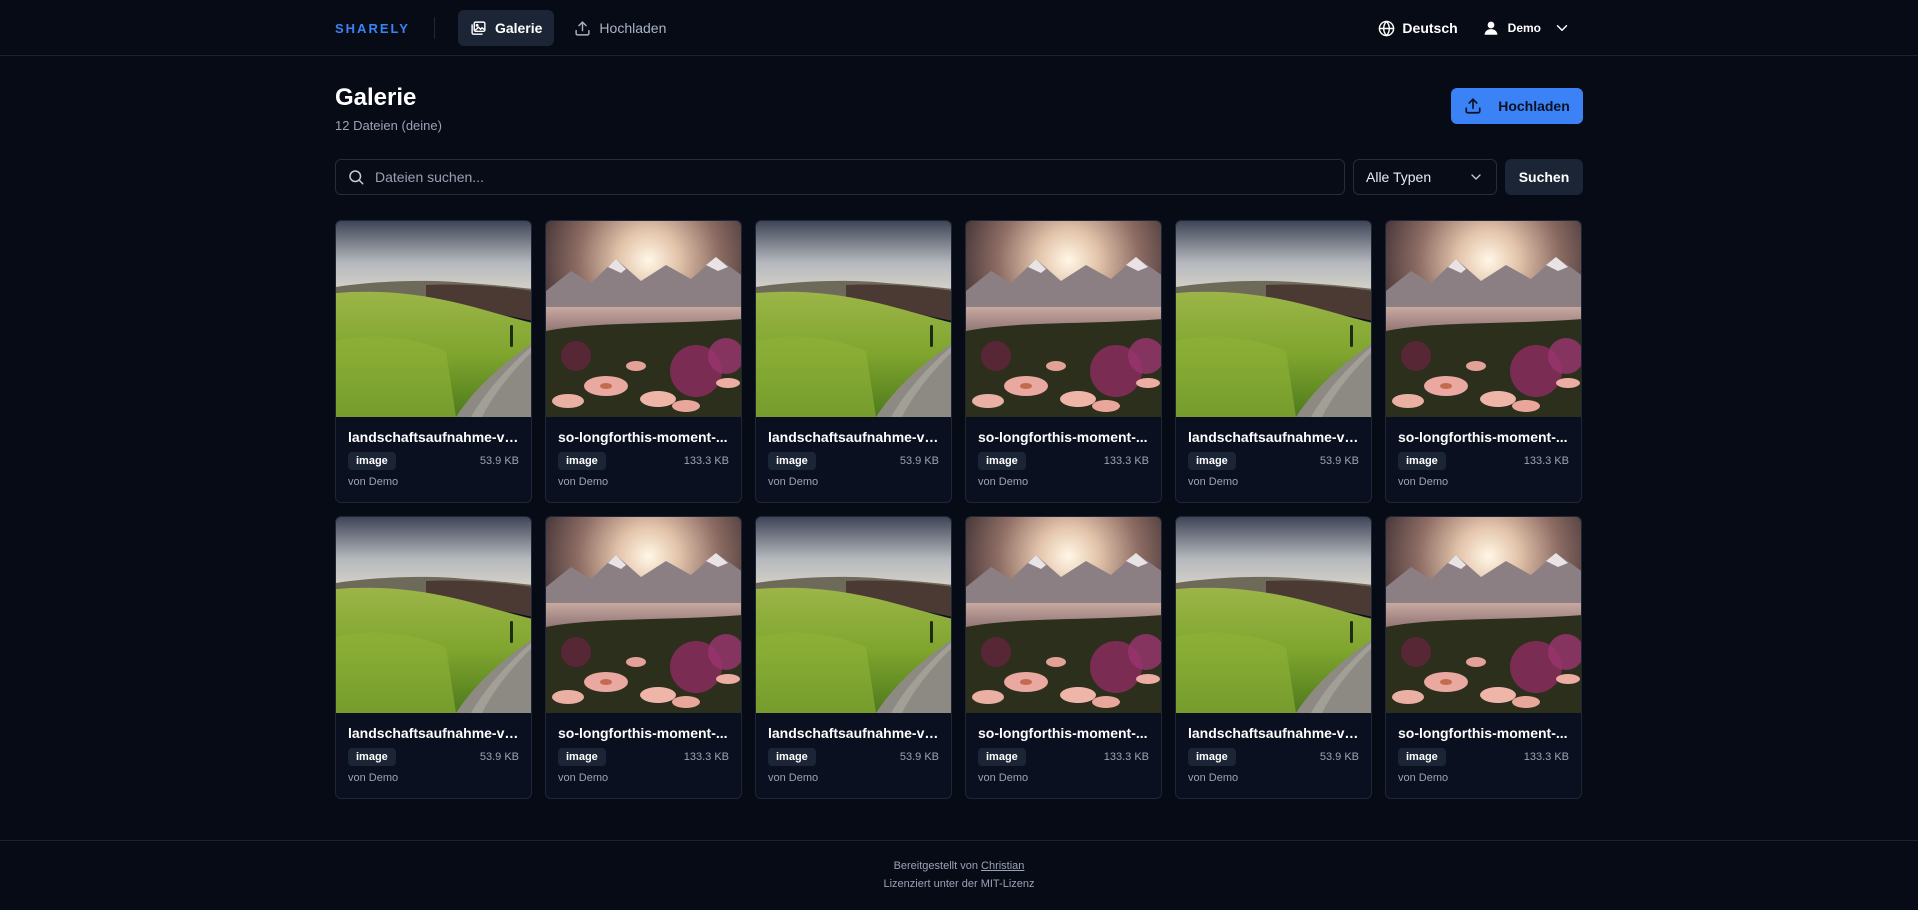 The height and width of the screenshot is (910, 1918). What do you see at coordinates (1544, 177) in the screenshot?
I see `search-button: Suchen` at bounding box center [1544, 177].